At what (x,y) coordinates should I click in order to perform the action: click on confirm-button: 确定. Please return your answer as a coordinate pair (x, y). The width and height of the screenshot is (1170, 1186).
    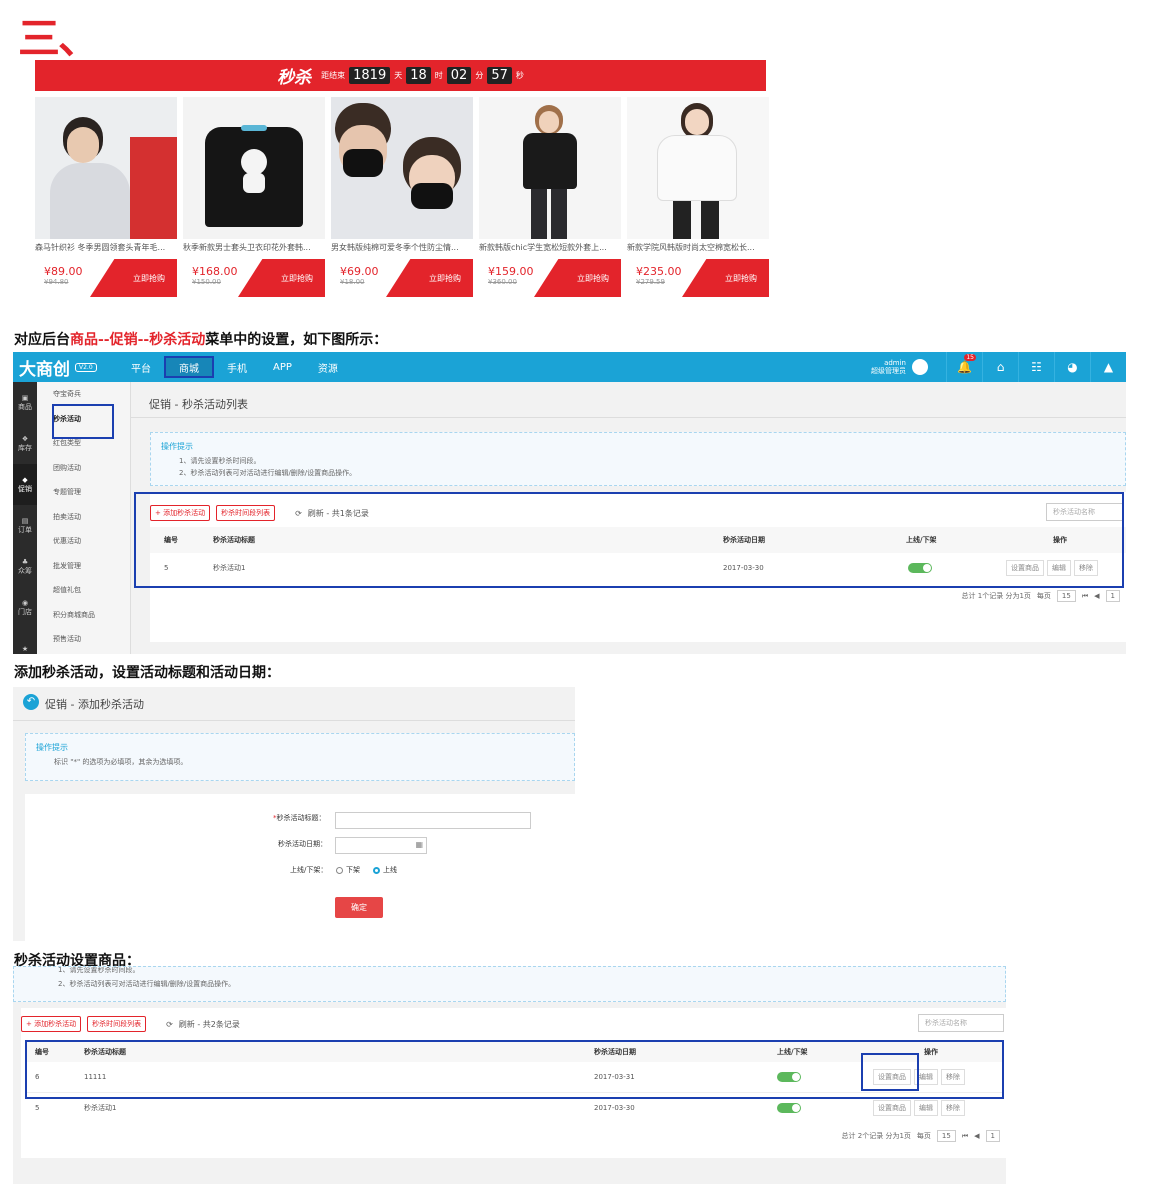
    Looking at the image, I should click on (359, 907).